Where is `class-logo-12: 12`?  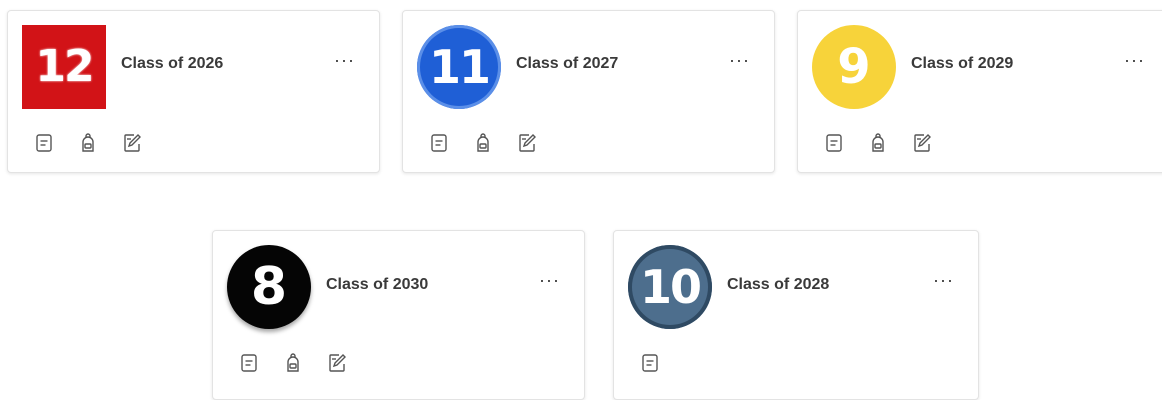 class-logo-12: 12 is located at coordinates (64, 67).